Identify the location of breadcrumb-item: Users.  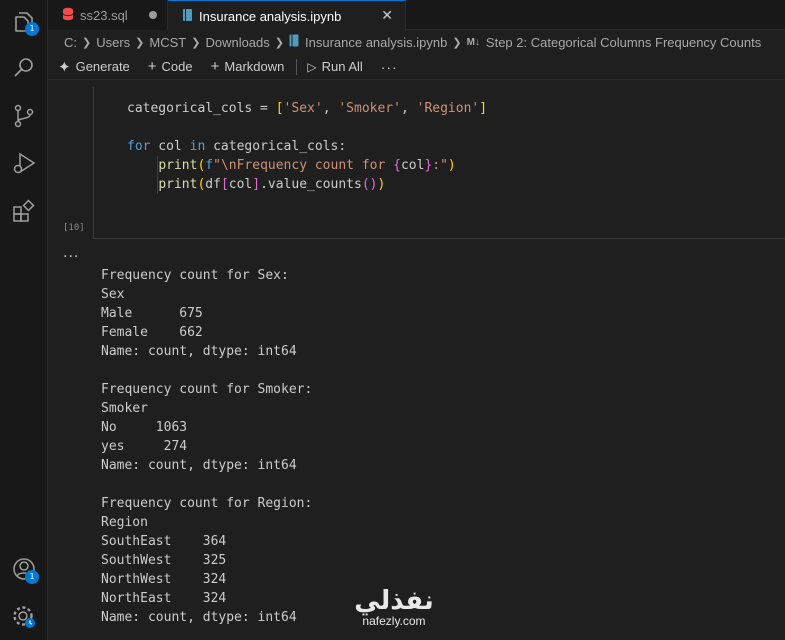
(113, 42).